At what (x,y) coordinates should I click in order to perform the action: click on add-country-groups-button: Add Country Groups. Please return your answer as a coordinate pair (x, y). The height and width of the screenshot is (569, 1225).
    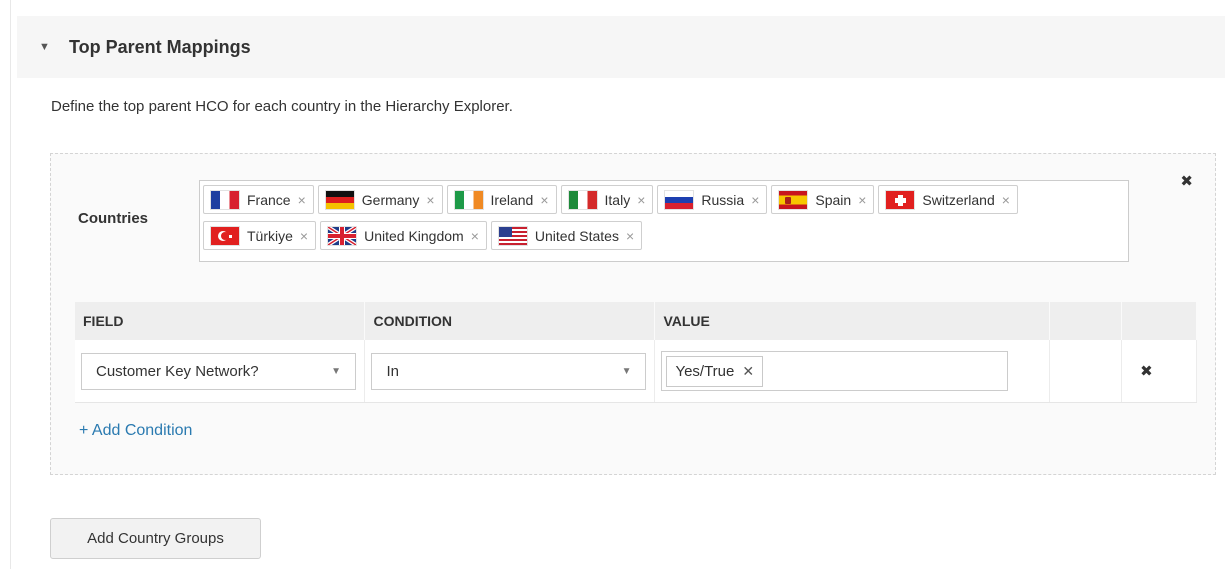
    Looking at the image, I should click on (155, 538).